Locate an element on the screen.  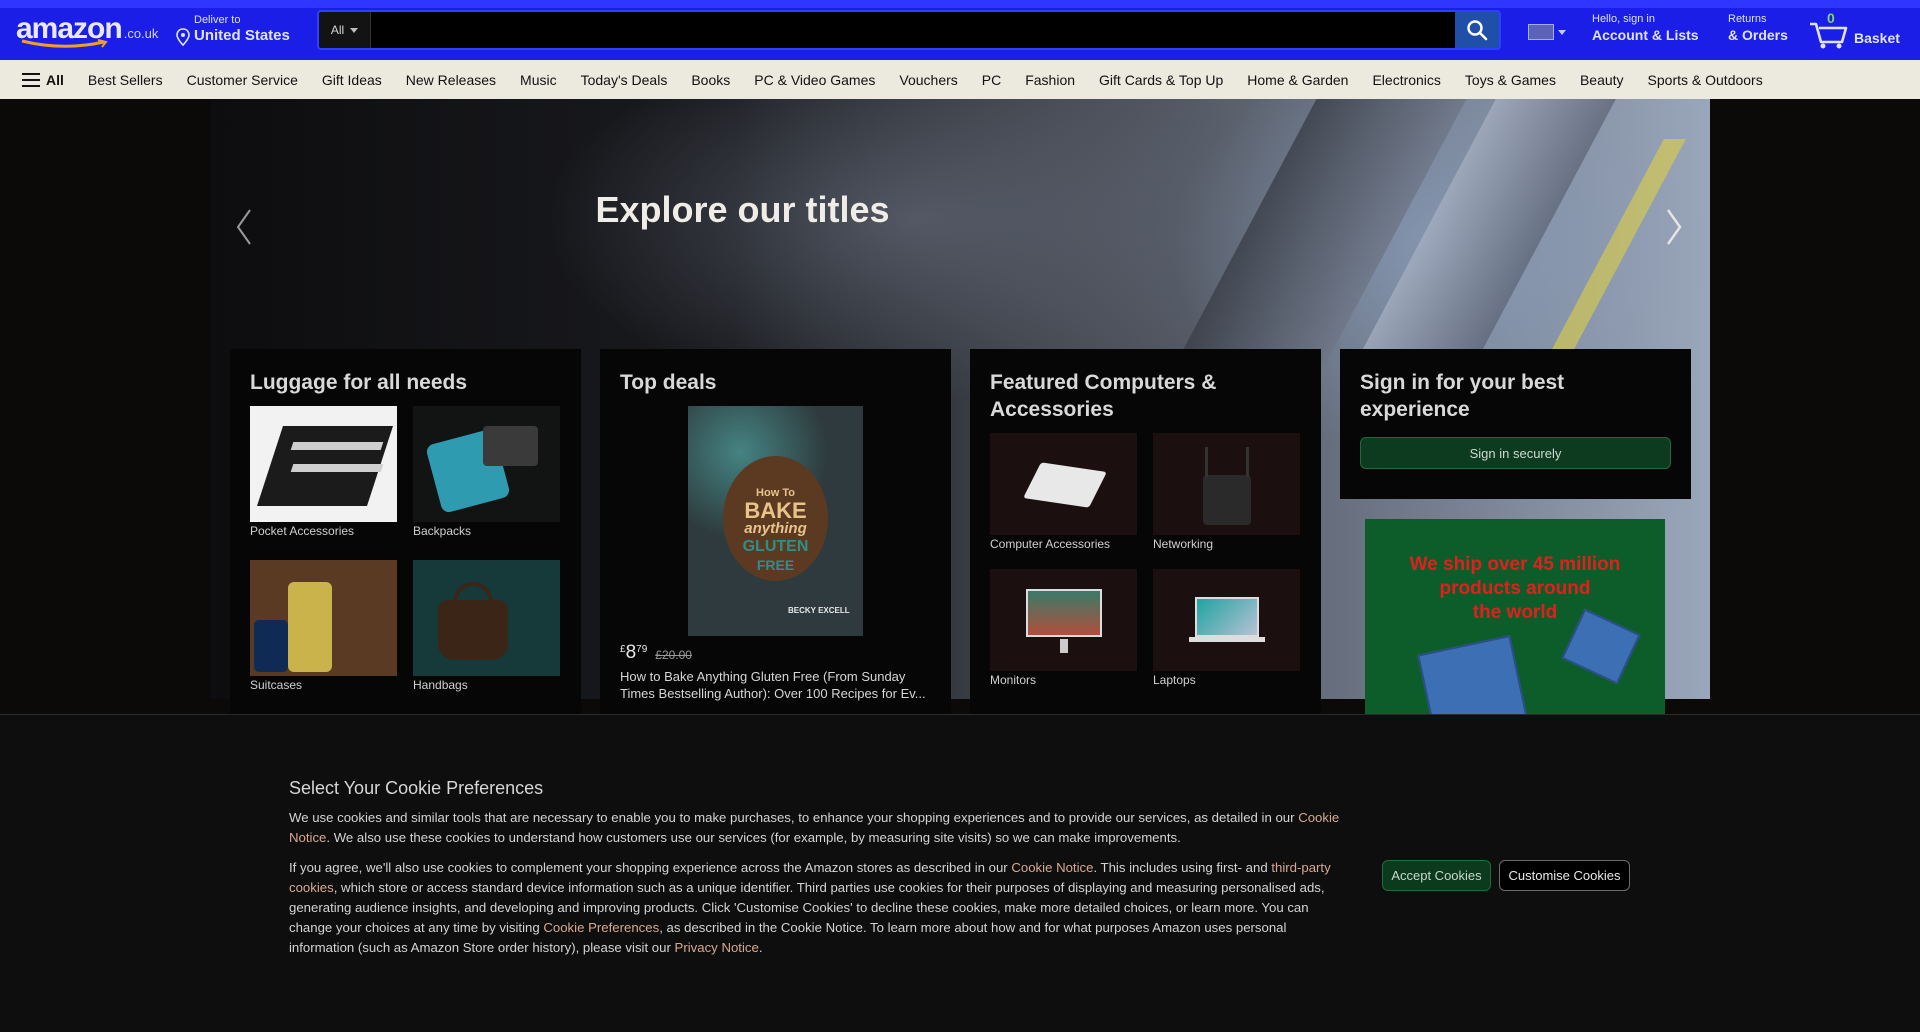
nav-todays-deals: Today's Deals is located at coordinates (624, 80).